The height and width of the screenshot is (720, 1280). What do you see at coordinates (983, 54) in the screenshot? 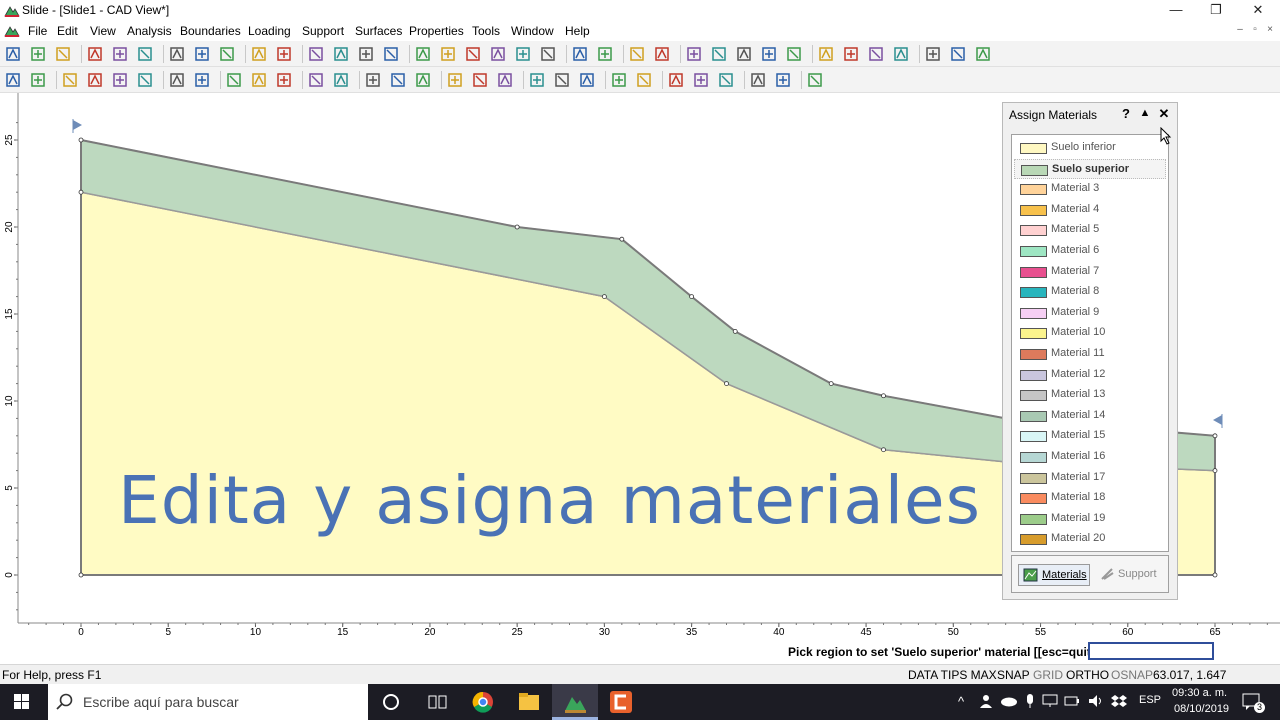
I see `snap2-icon` at bounding box center [983, 54].